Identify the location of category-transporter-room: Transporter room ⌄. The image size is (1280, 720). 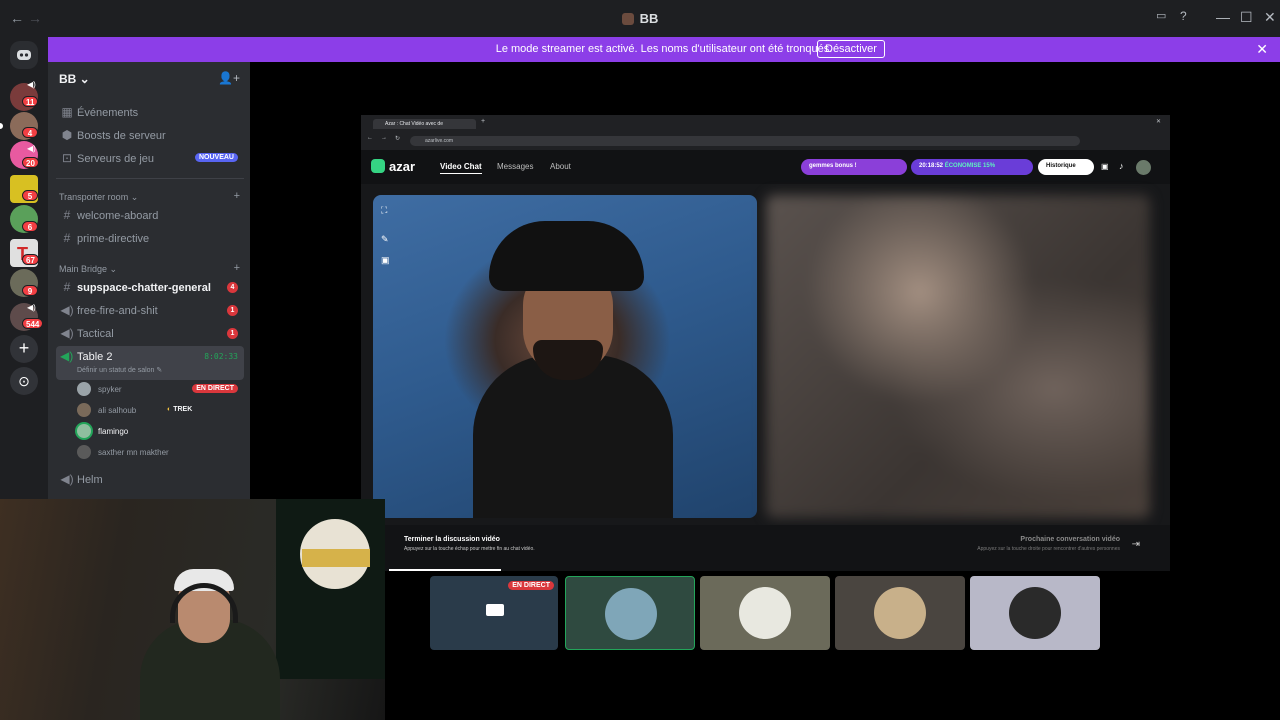
(98, 197).